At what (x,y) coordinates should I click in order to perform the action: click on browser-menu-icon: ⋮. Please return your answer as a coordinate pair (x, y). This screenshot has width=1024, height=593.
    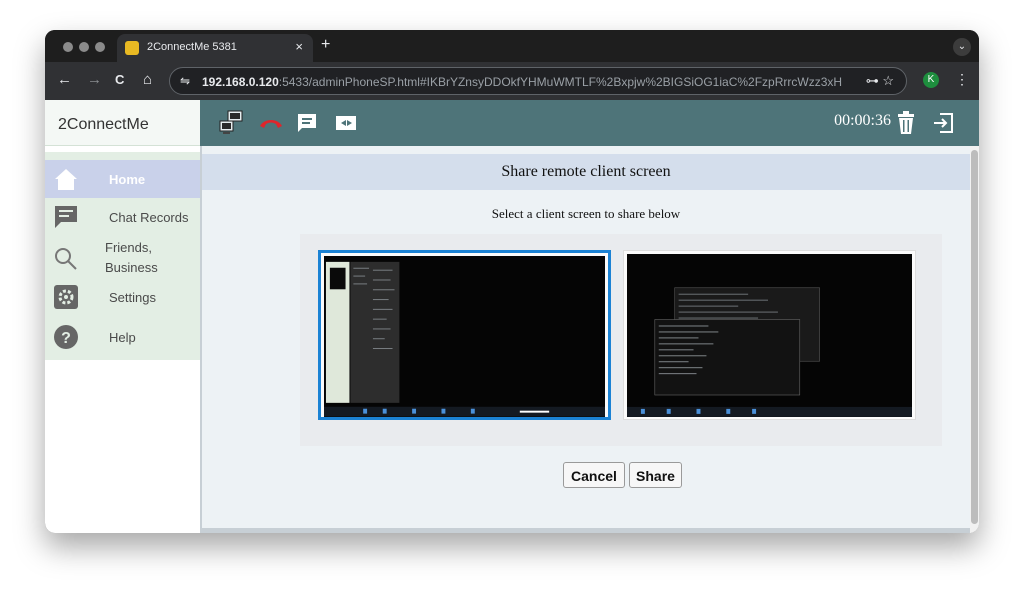
    Looking at the image, I should click on (962, 79).